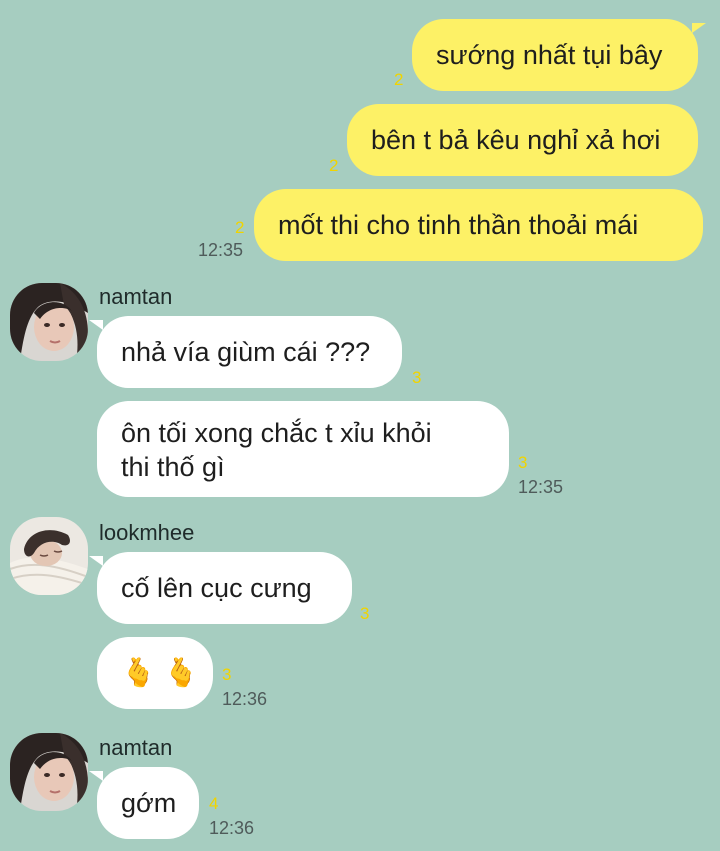  Describe the element at coordinates (214, 803) in the screenshot. I see `read-count: 4` at that location.